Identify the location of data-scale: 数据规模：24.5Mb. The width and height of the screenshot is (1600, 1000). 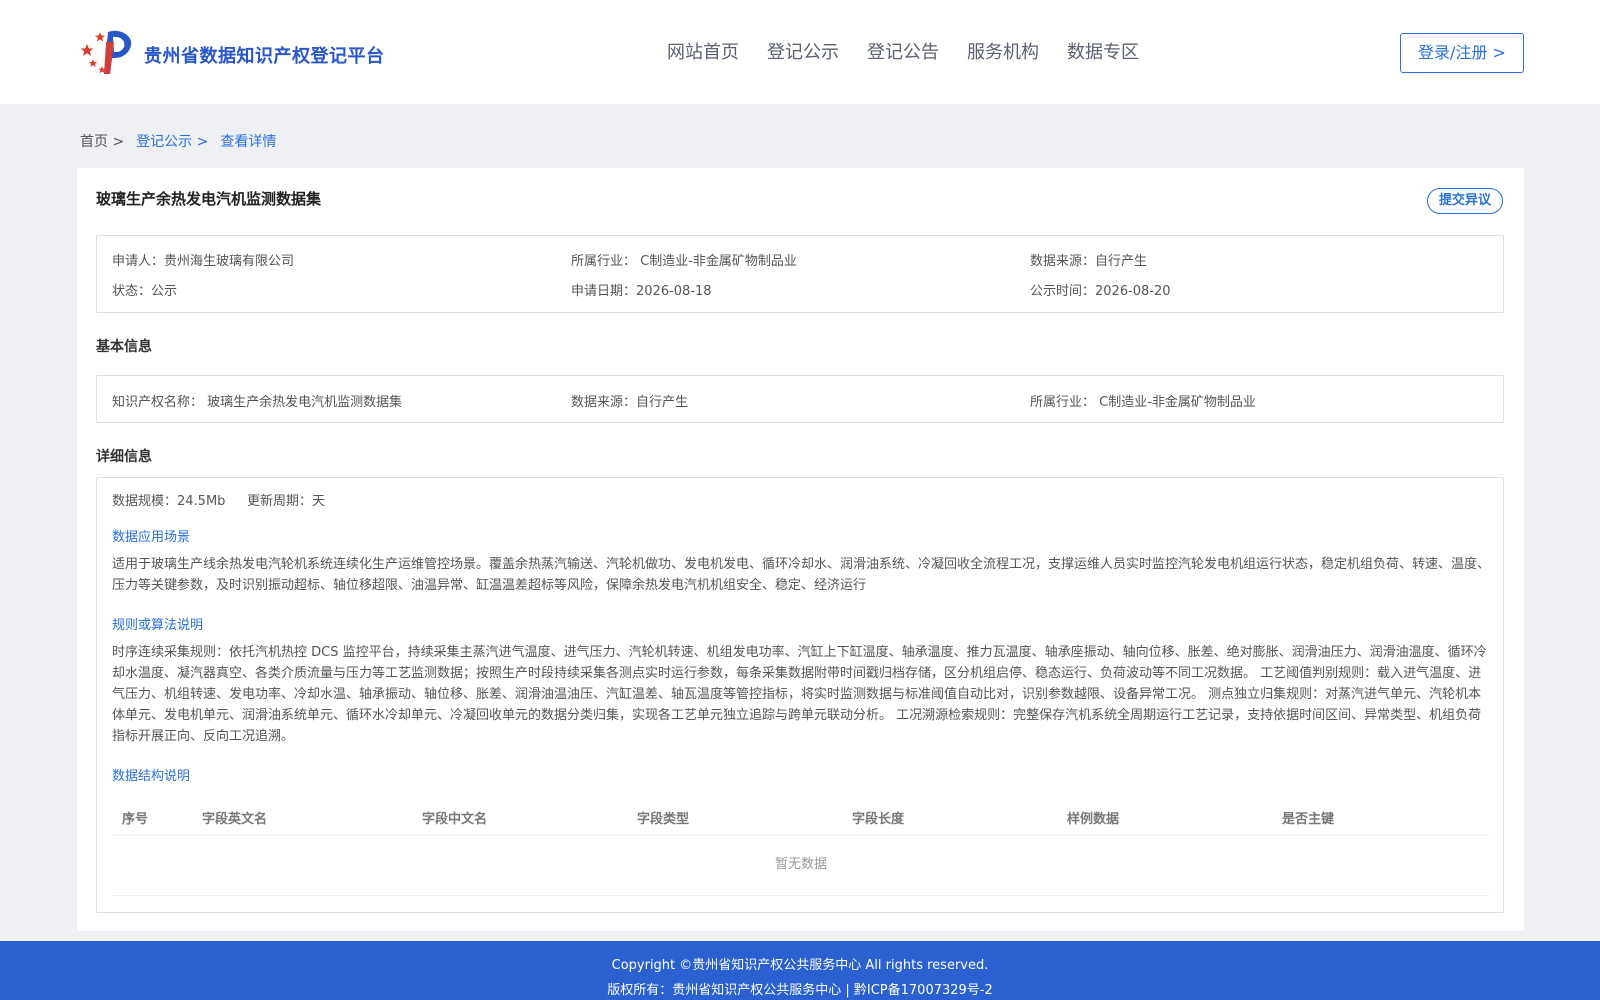
(169, 501).